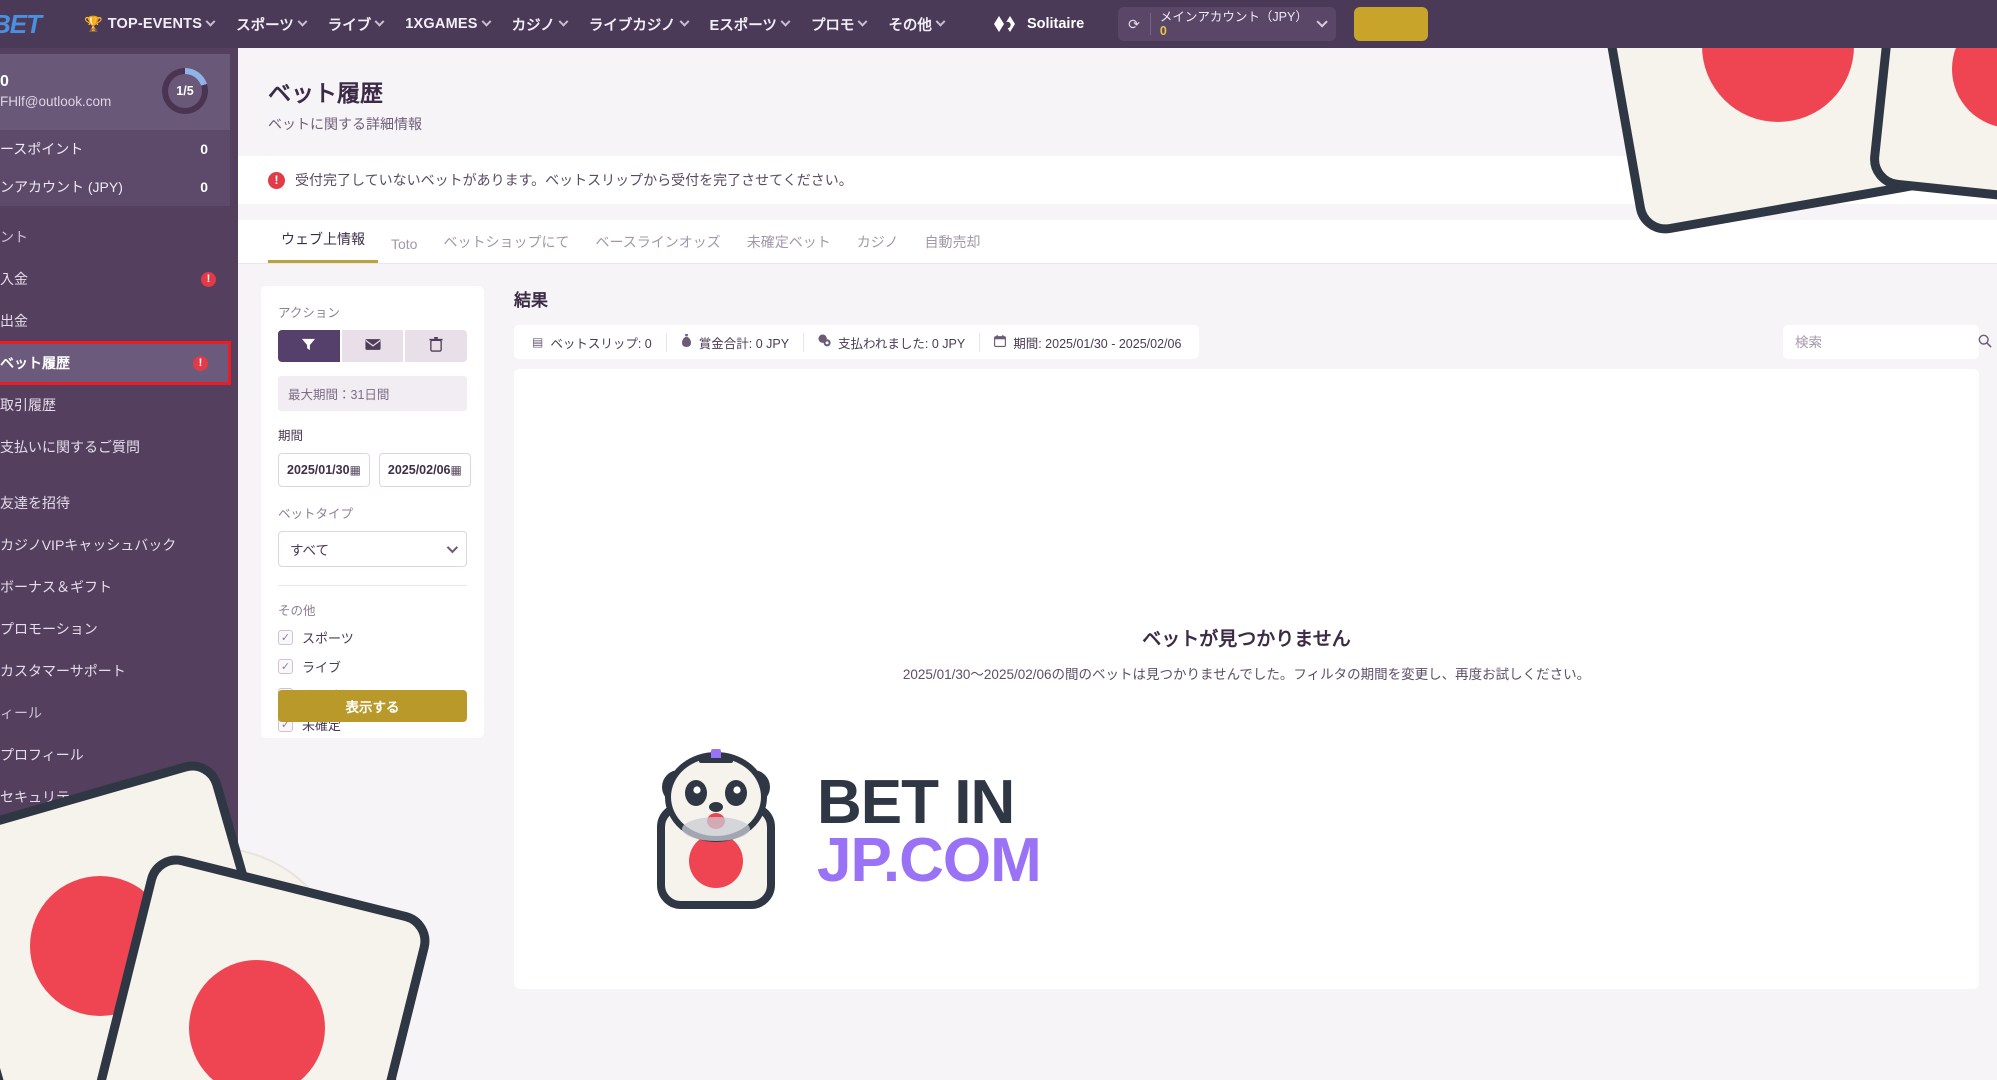  I want to click on date-to-input: 2025/02/06 ▦, so click(424, 470).